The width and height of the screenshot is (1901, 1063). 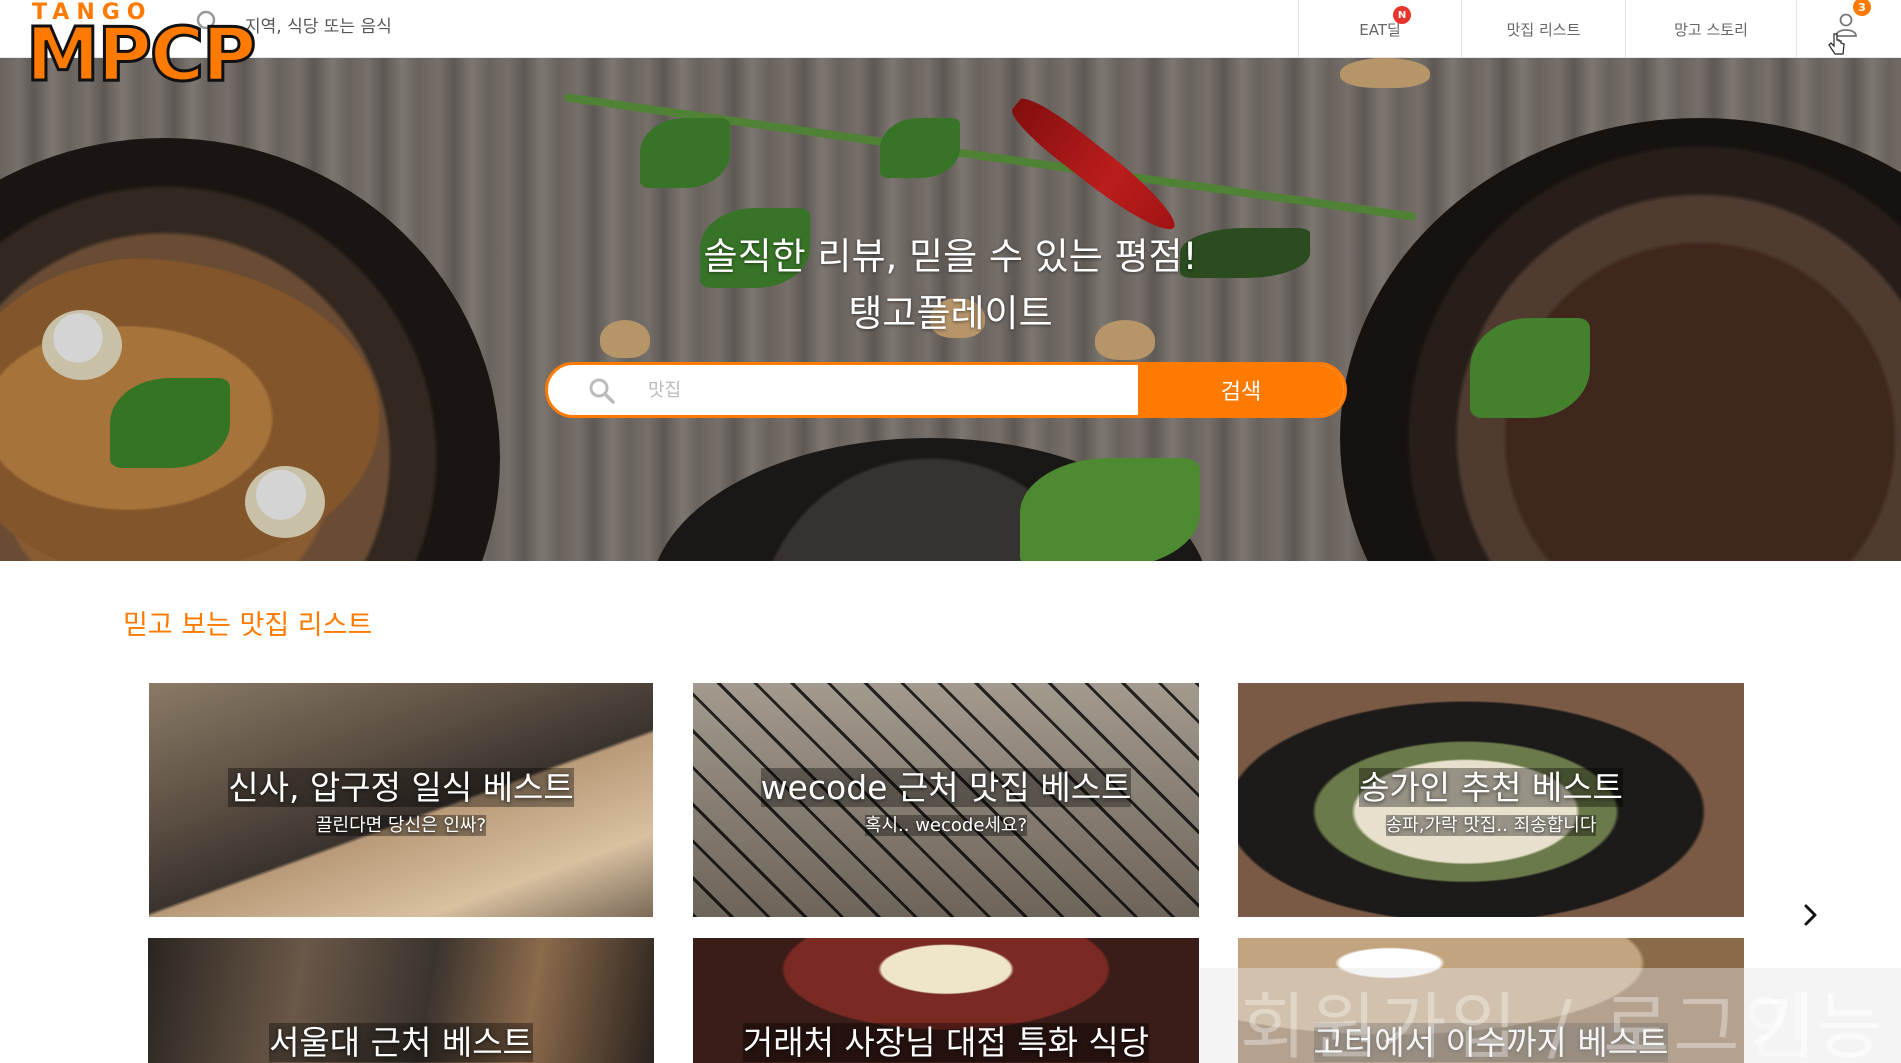 I want to click on card-title: wecode 근처 맛집 베스트, so click(x=946, y=787).